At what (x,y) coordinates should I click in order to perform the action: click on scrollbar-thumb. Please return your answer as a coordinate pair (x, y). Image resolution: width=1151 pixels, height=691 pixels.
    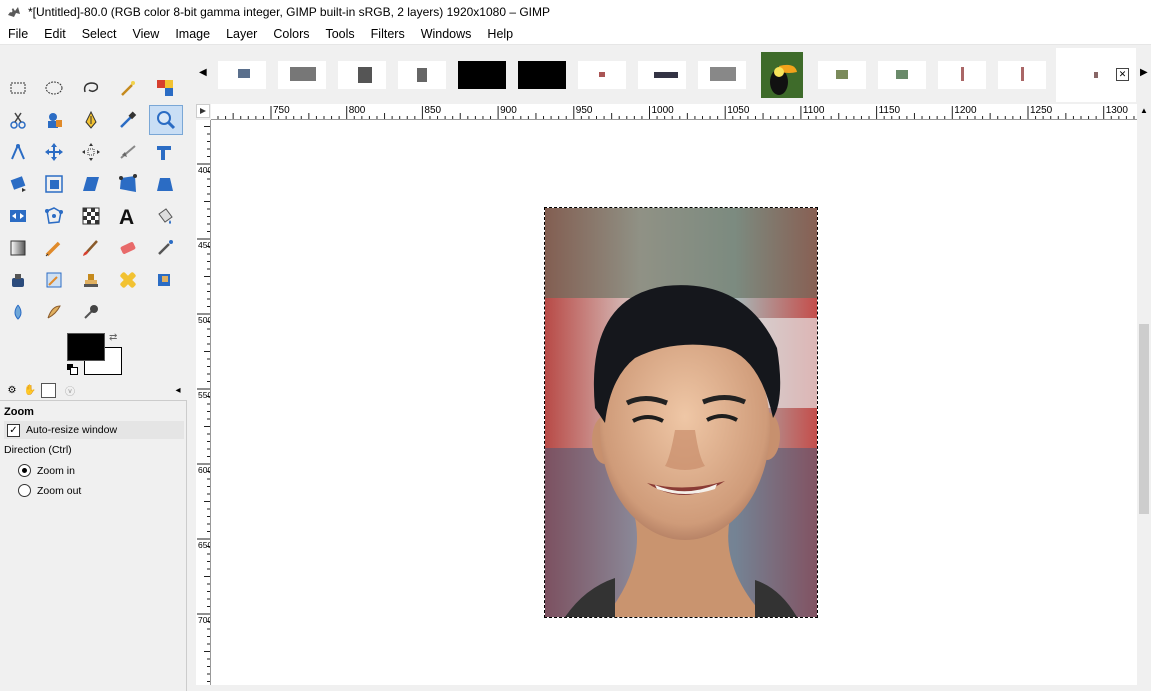
    Looking at the image, I should click on (1144, 419).